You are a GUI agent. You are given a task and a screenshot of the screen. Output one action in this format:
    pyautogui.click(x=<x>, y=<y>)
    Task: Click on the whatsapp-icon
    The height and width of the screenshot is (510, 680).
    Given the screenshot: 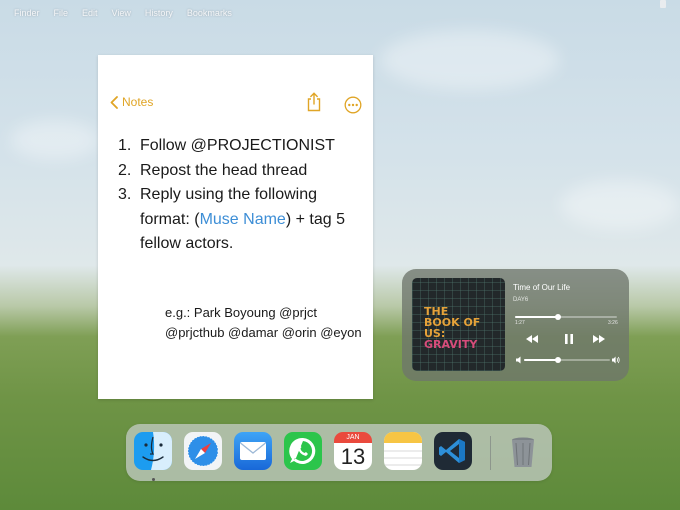 What is the action you would take?
    pyautogui.click(x=302, y=450)
    